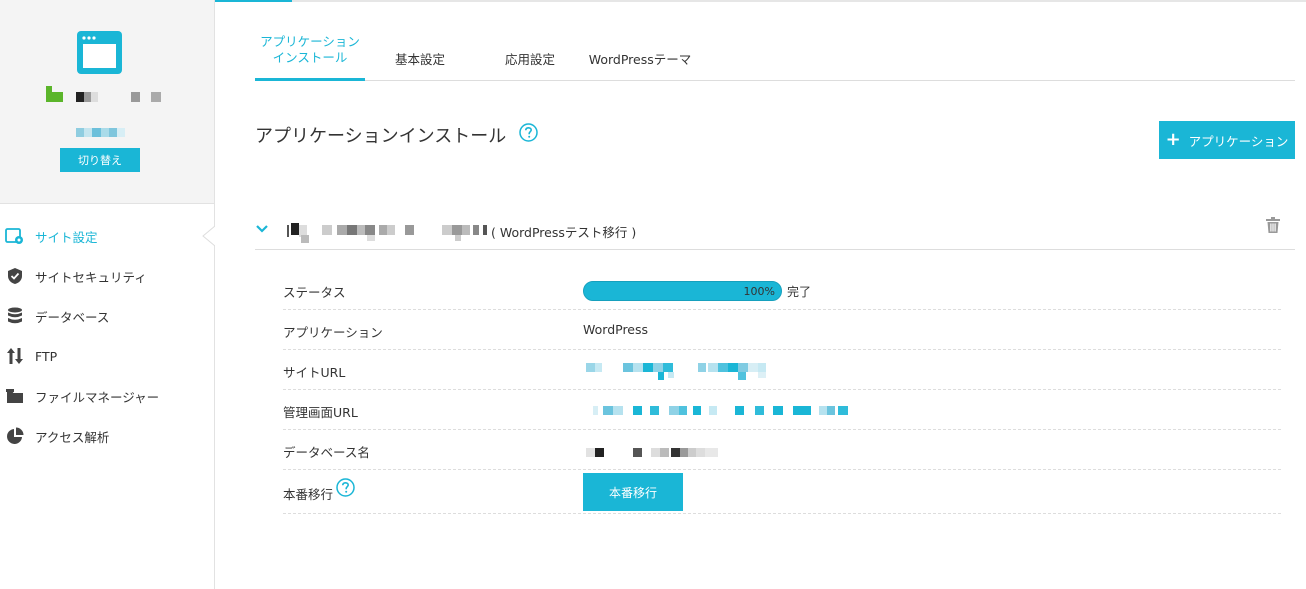 This screenshot has height=589, width=1306. I want to click on sidebar-item-site-settings: サイト設定, so click(107, 236).